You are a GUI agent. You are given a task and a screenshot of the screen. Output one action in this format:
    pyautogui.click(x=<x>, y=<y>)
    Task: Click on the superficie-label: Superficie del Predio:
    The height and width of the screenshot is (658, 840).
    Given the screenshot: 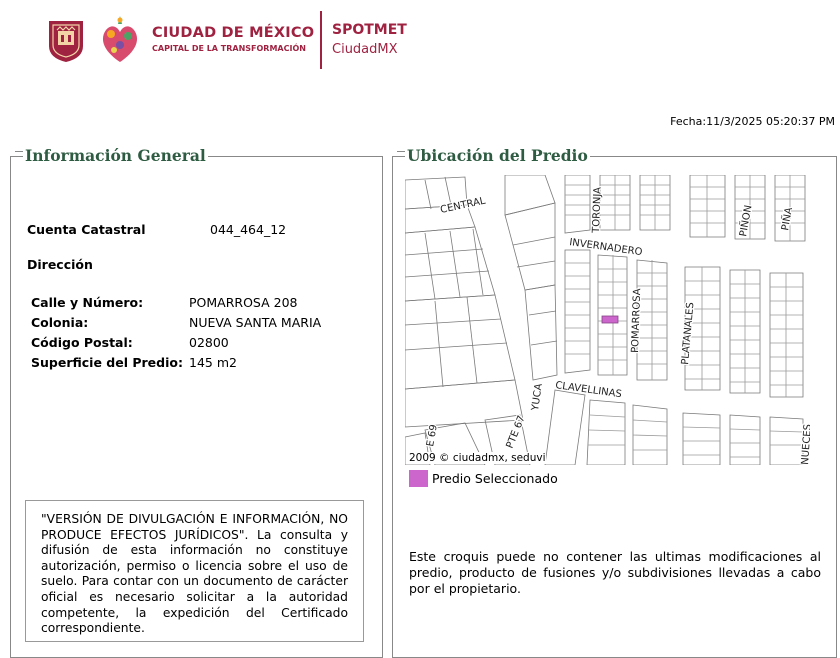 What is the action you would take?
    pyautogui.click(x=107, y=362)
    